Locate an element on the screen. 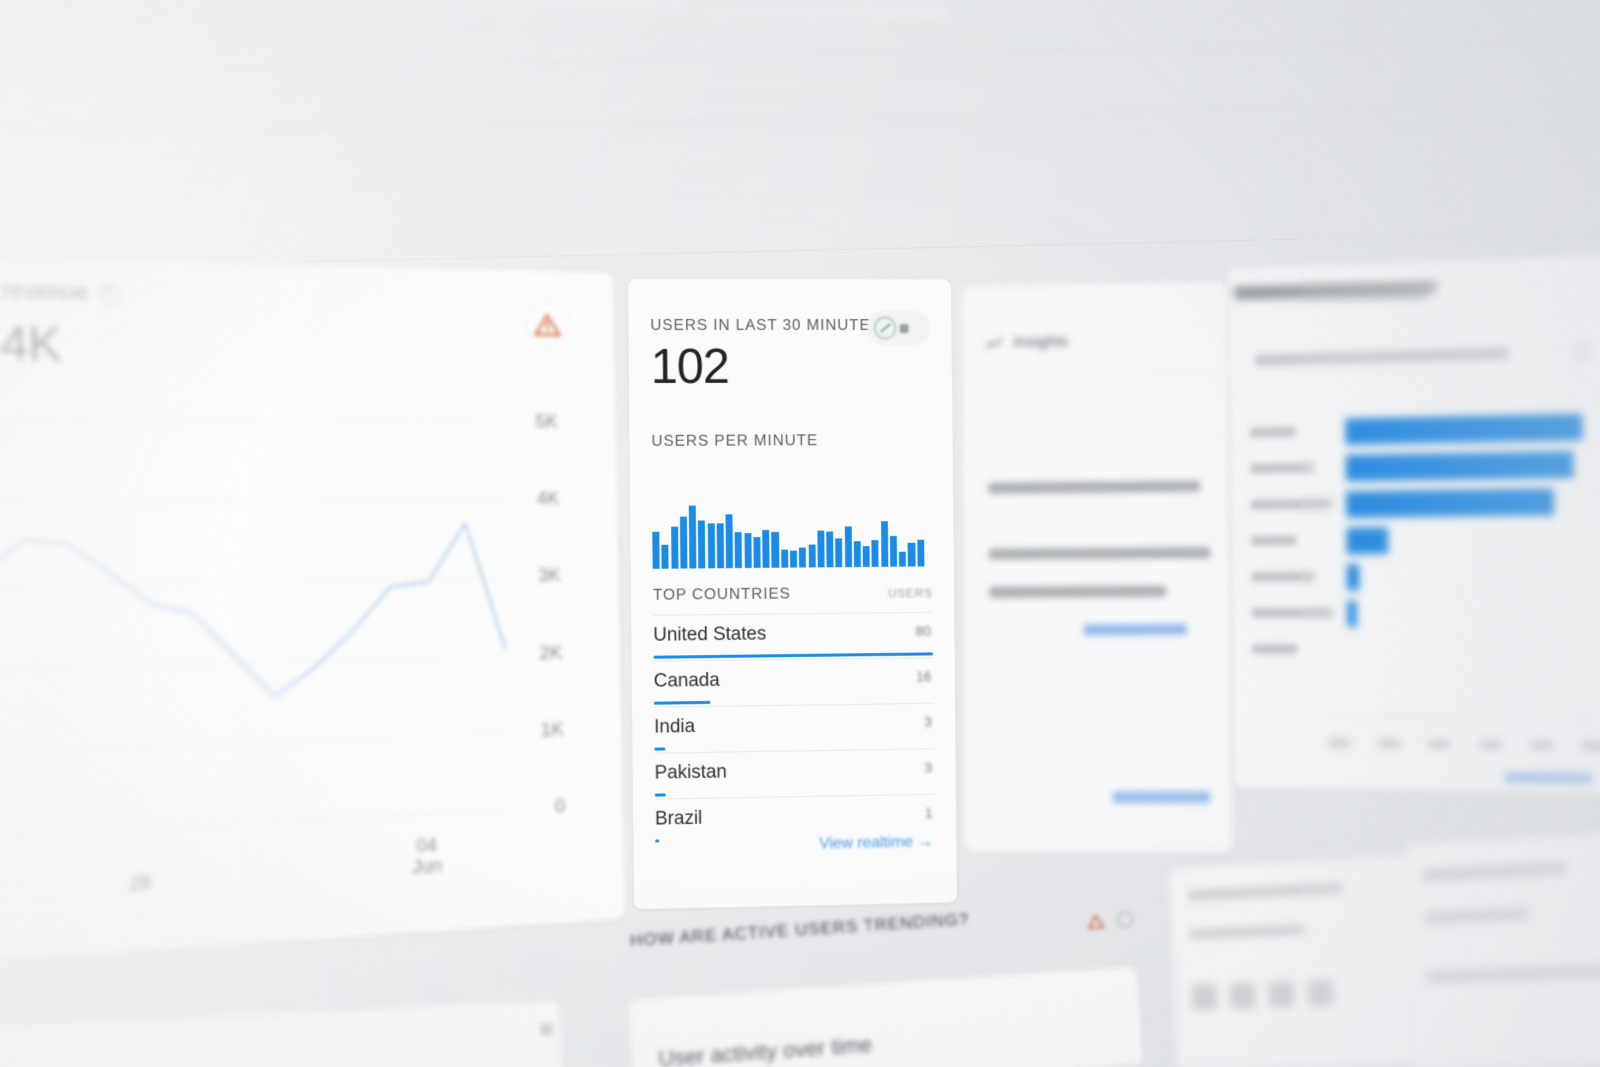  country-name: United States is located at coordinates (710, 634).